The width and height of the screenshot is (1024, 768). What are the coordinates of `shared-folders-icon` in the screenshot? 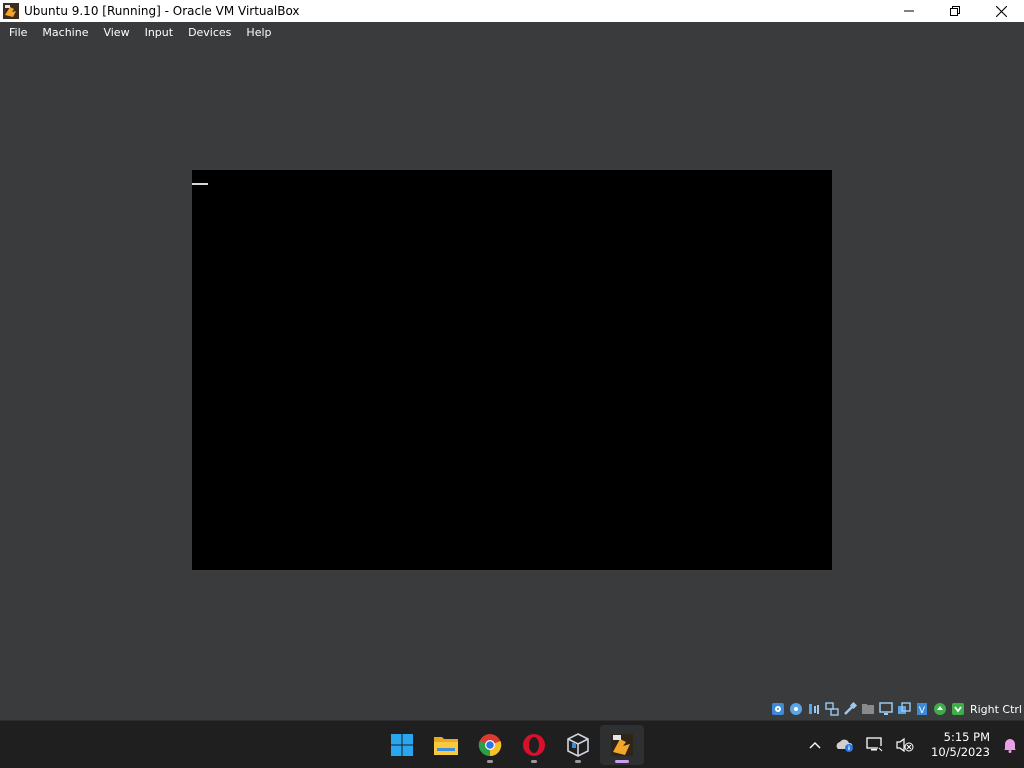 It's located at (868, 709).